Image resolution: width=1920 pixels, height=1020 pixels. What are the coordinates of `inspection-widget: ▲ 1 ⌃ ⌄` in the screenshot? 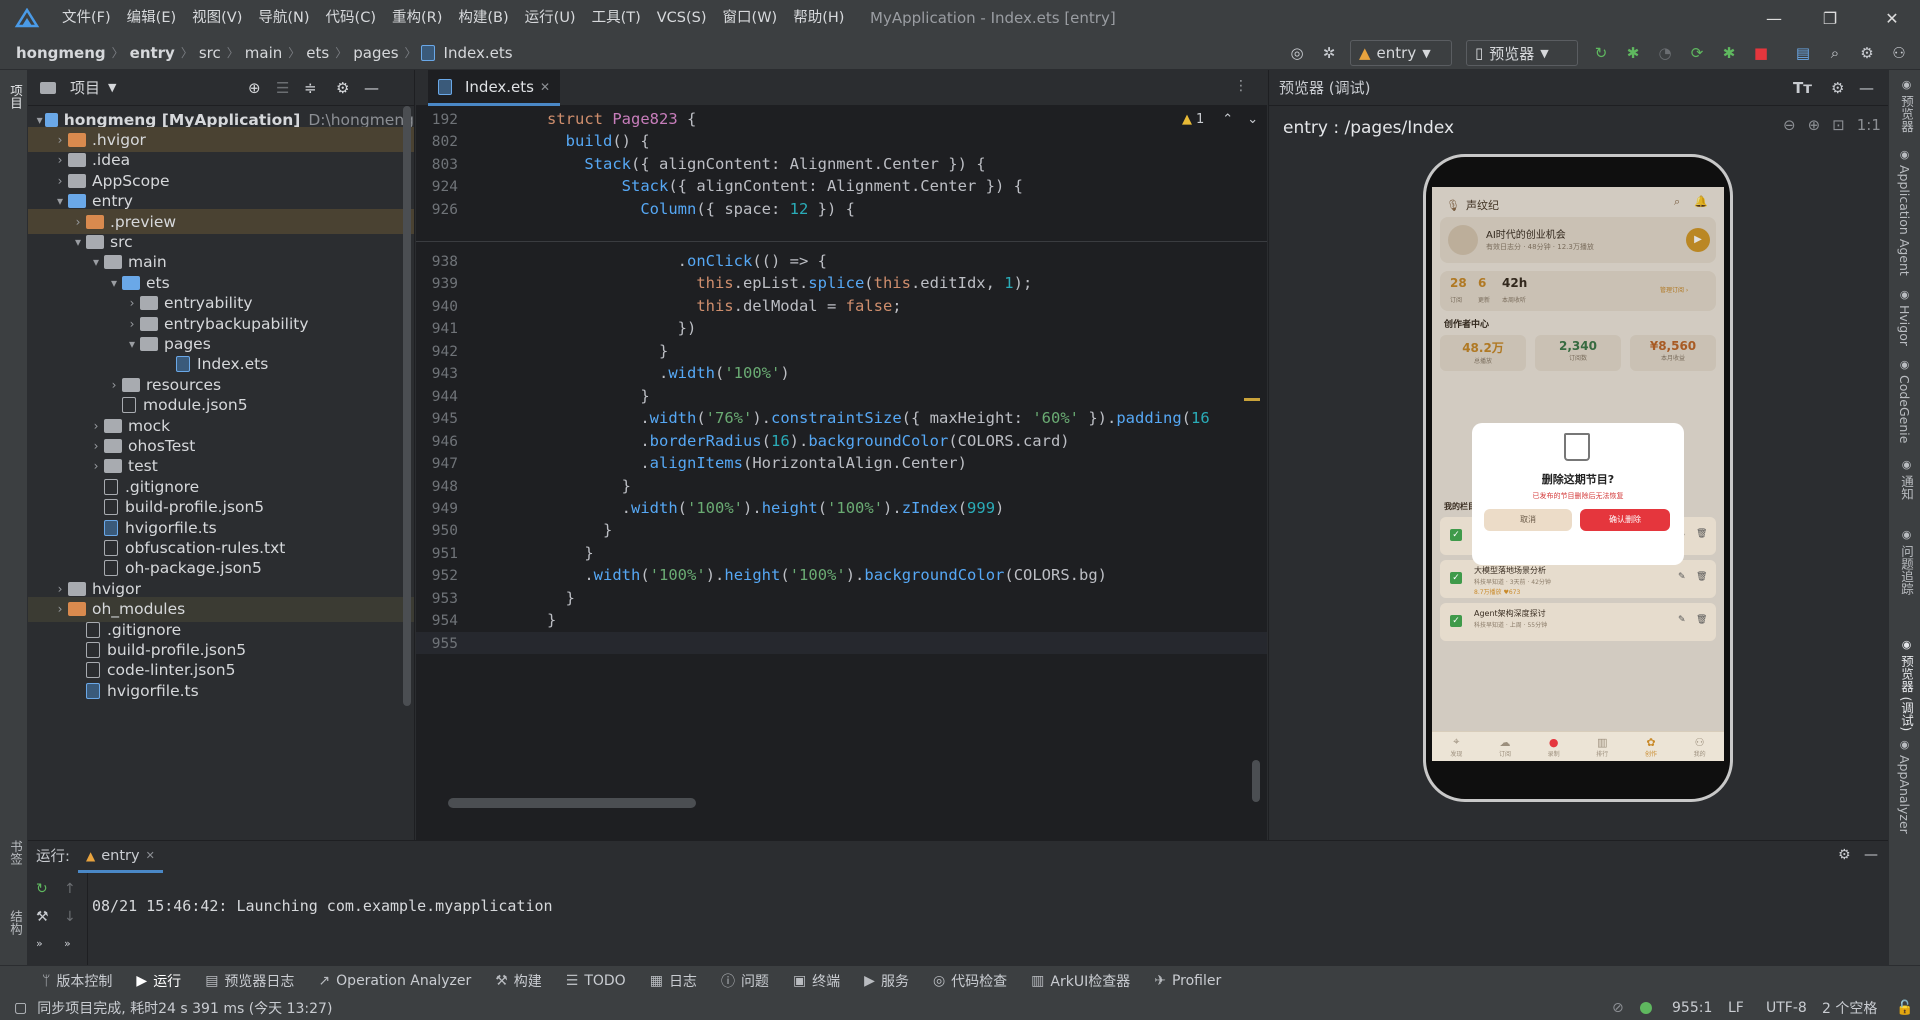 It's located at (1220, 119).